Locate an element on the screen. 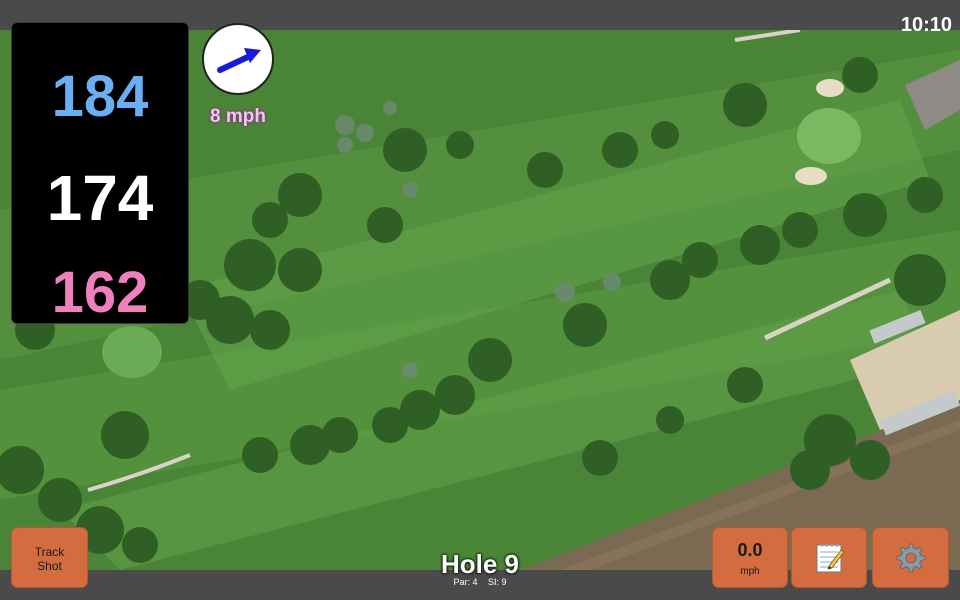 This screenshot has width=960, height=600. notes-button is located at coordinates (829, 557).